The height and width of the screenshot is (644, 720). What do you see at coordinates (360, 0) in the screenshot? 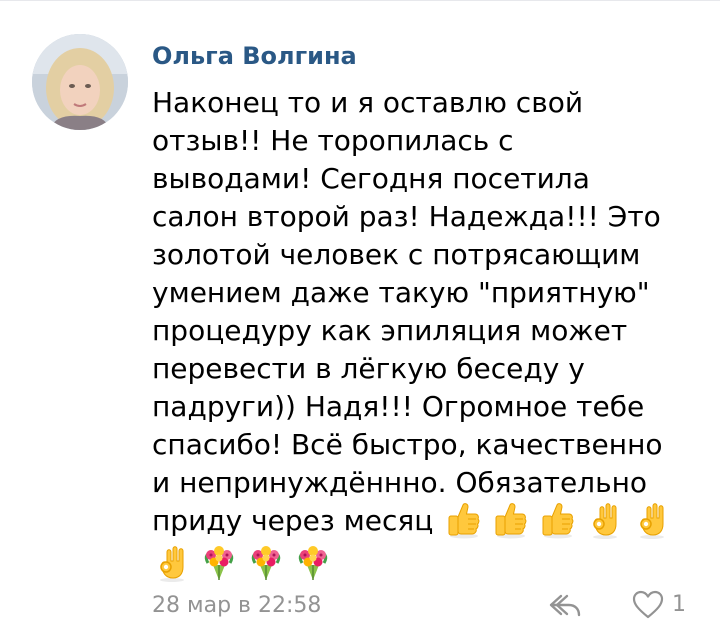
I see `top-divider` at bounding box center [360, 0].